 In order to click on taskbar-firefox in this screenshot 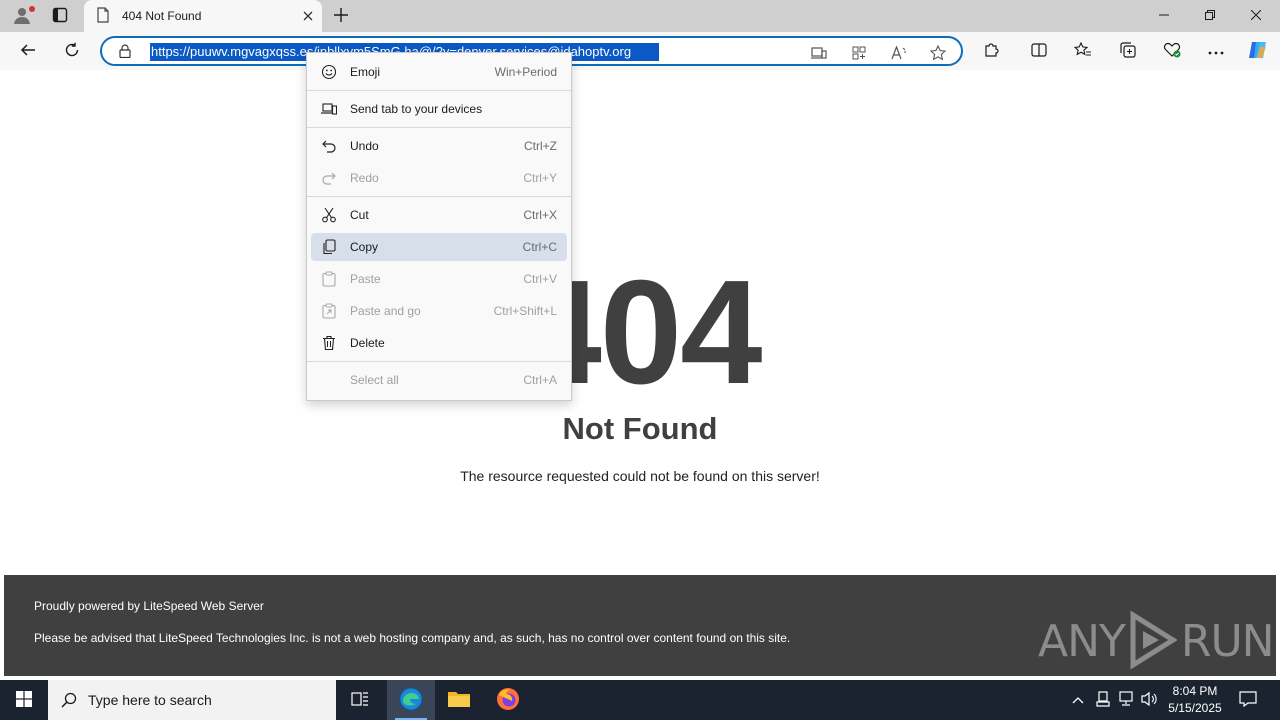, I will do `click(508, 700)`.